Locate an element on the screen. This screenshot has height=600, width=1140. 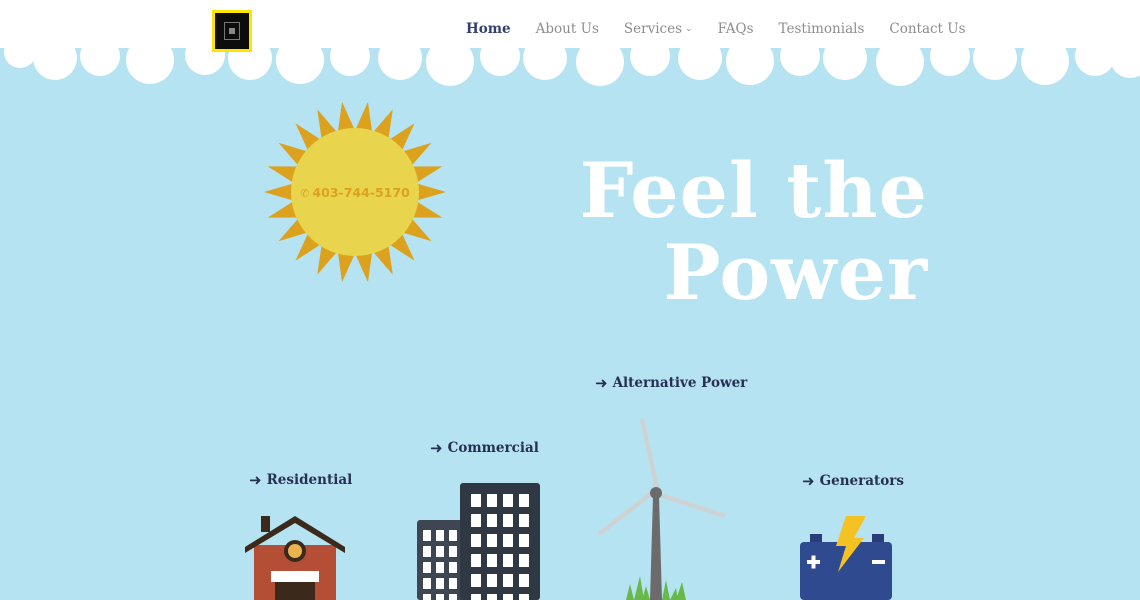
phone-icon: ✆ is located at coordinates (305, 193).